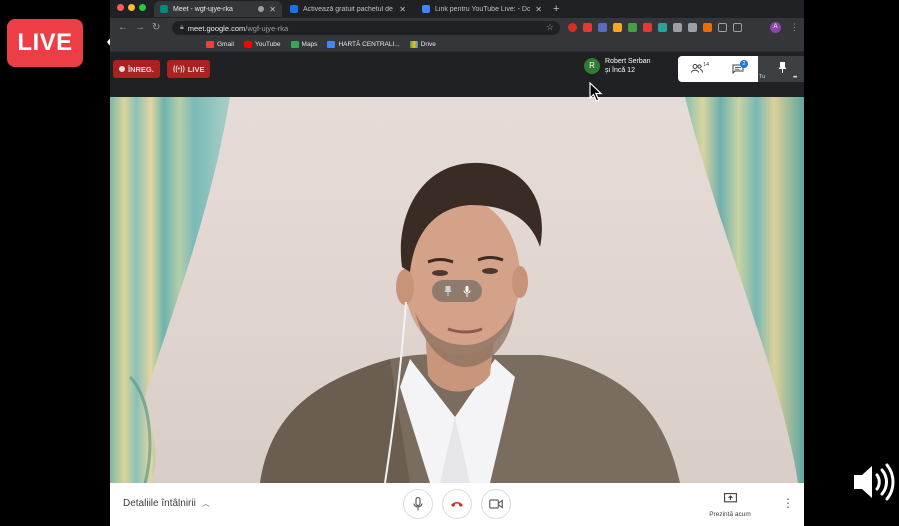  What do you see at coordinates (775, 27) in the screenshot?
I see `profile-avatar: A` at bounding box center [775, 27].